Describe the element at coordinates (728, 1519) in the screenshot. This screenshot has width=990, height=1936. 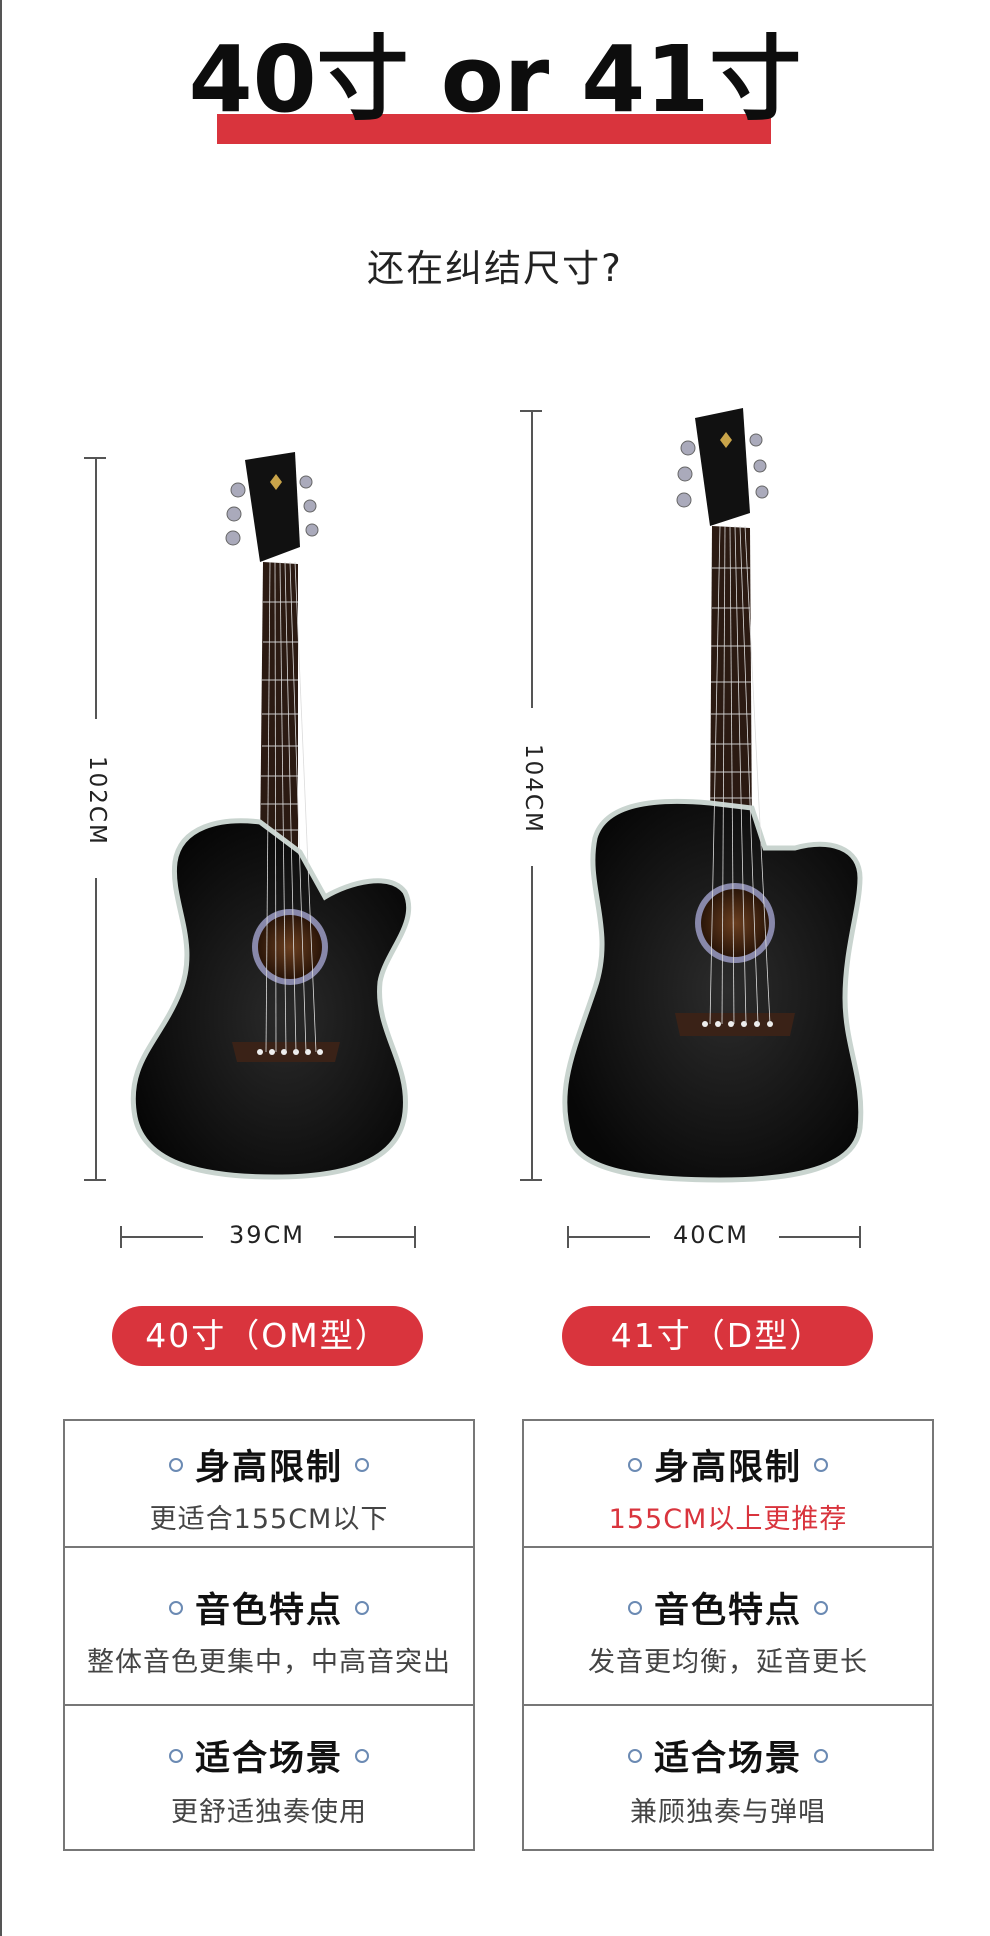
I see `spec-value: 155CM以上更推荐` at that location.